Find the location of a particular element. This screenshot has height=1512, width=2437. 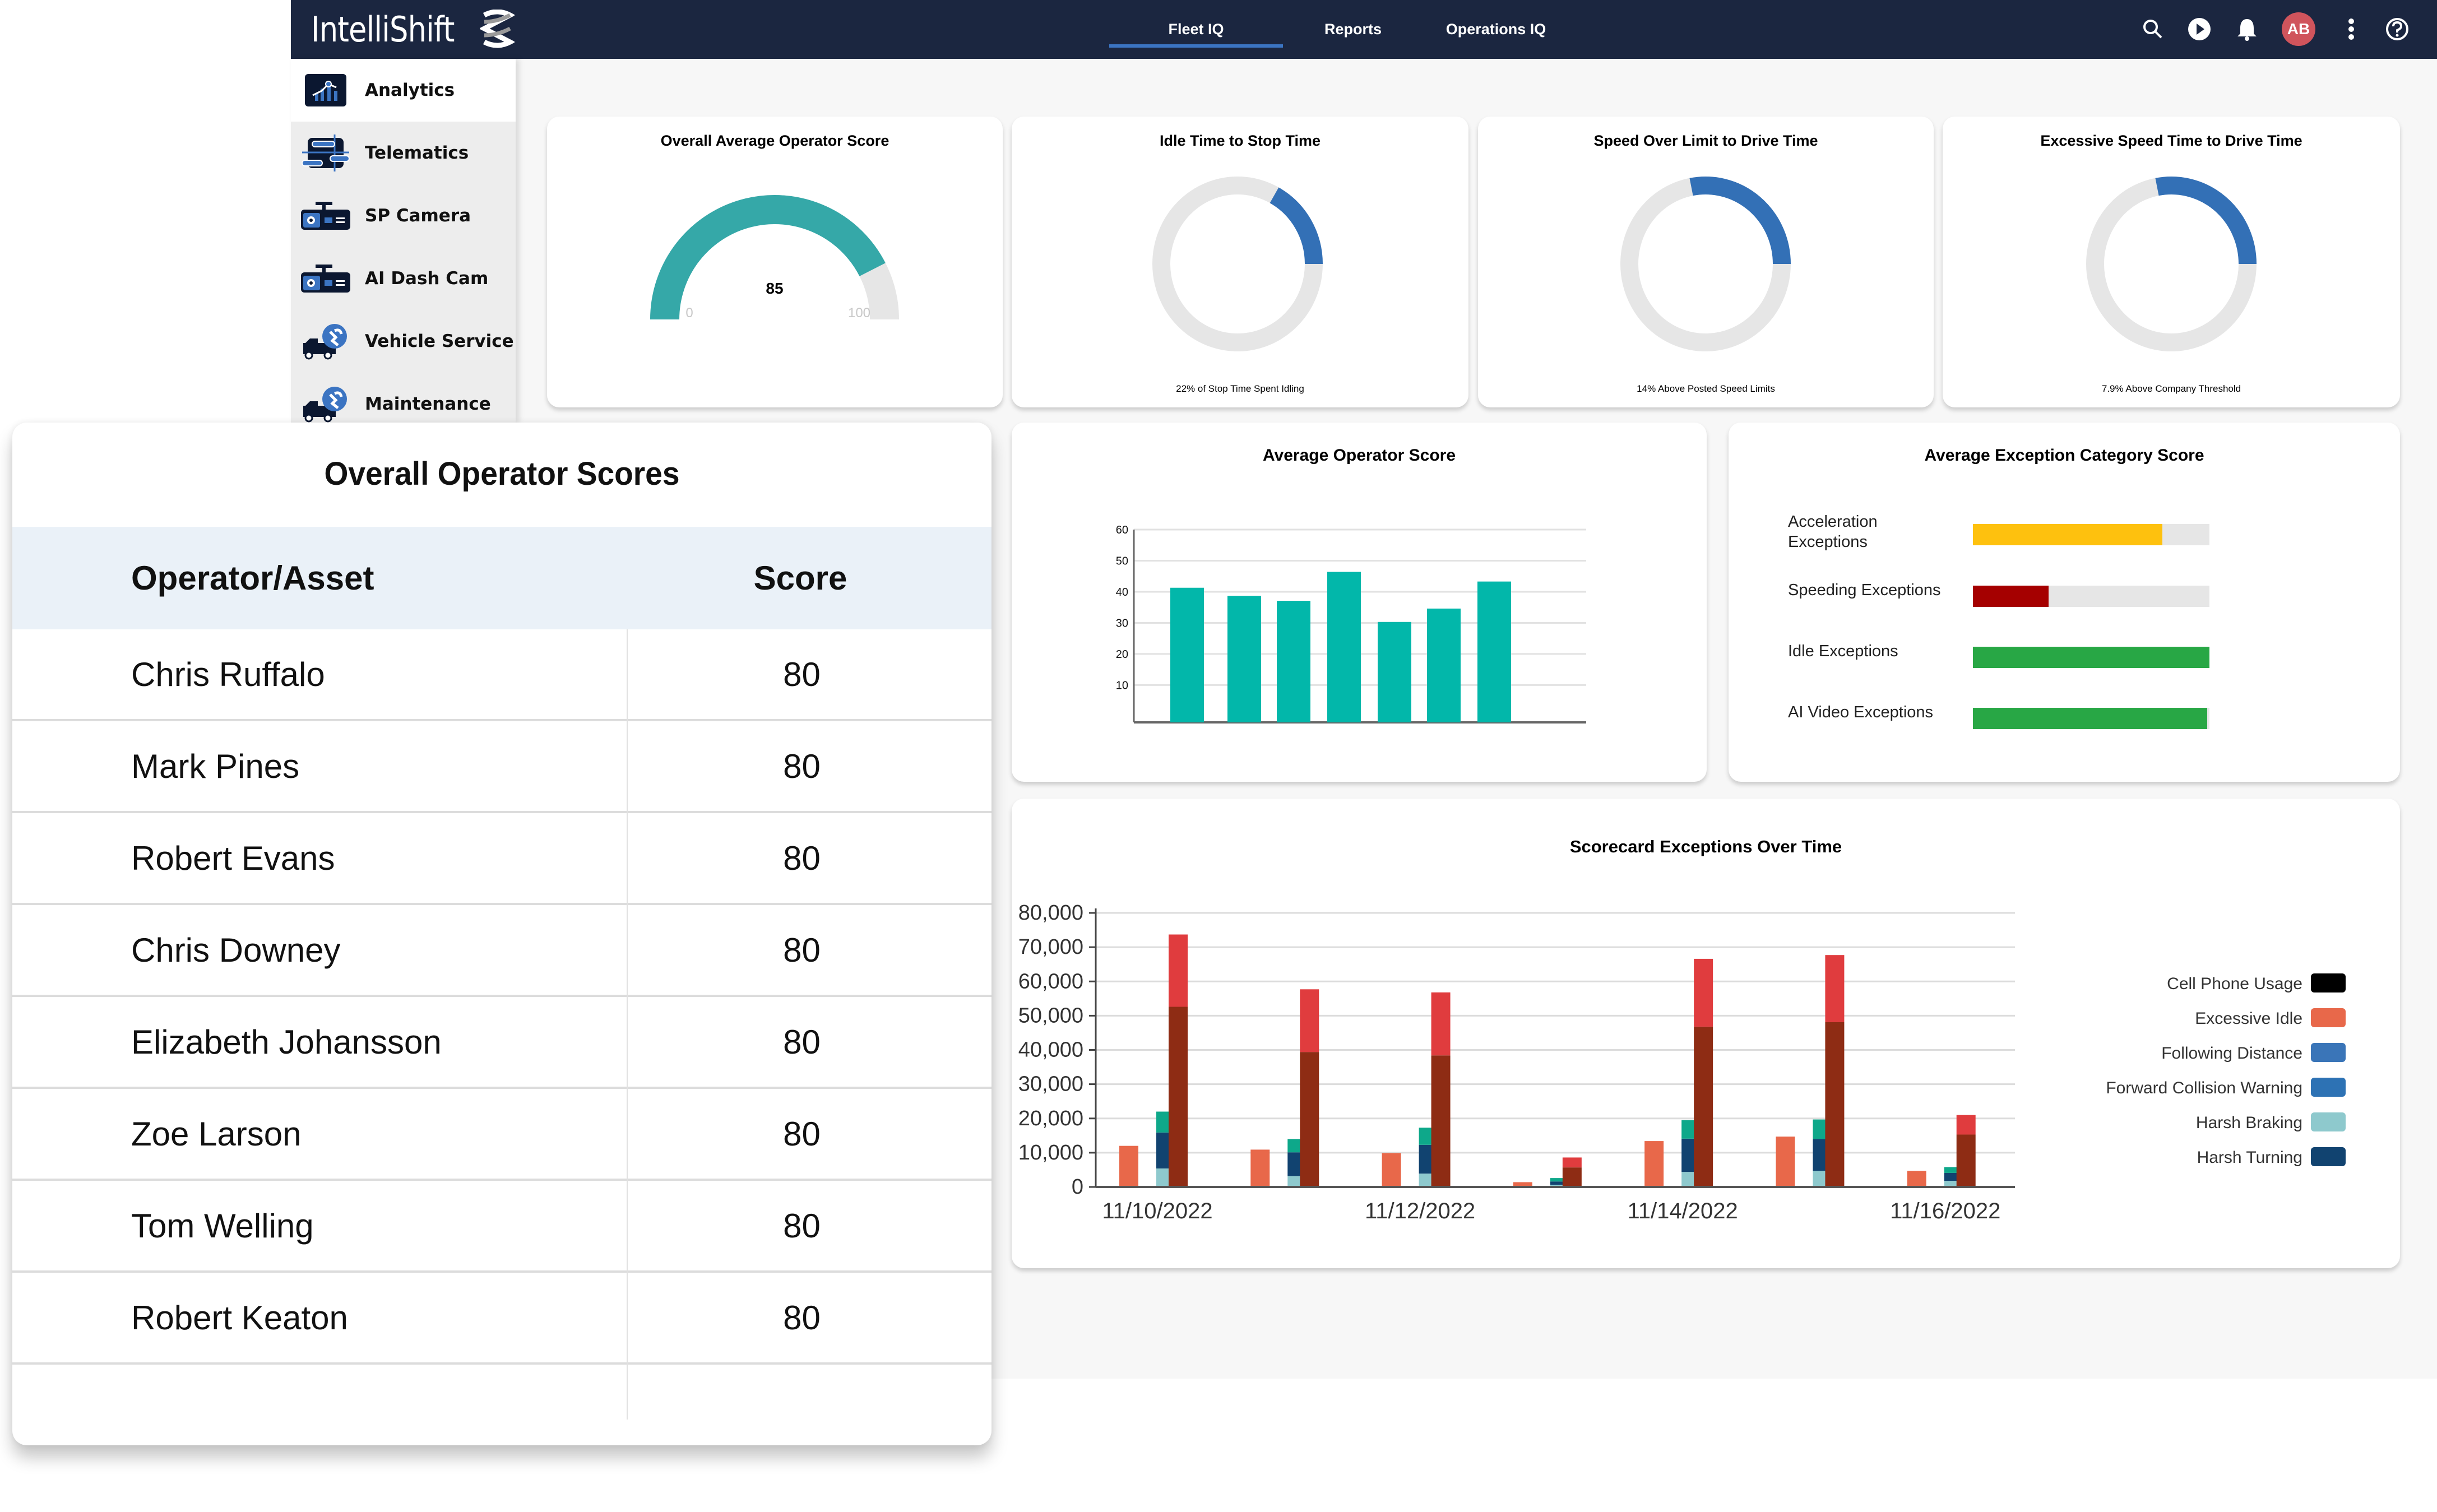

table-row: Chris Ruffalo 80 is located at coordinates (502, 675).